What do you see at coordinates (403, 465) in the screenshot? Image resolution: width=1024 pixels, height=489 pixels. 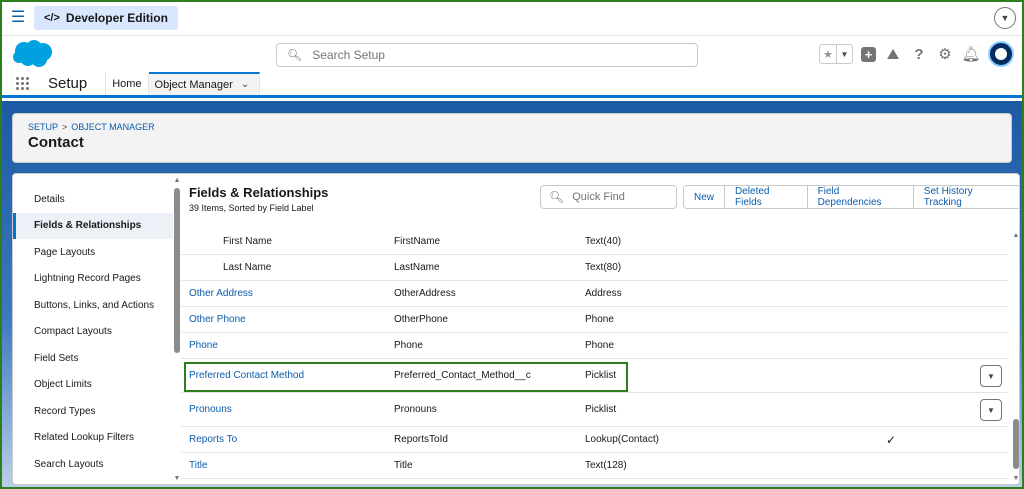 I see `field-api-name: Title` at bounding box center [403, 465].